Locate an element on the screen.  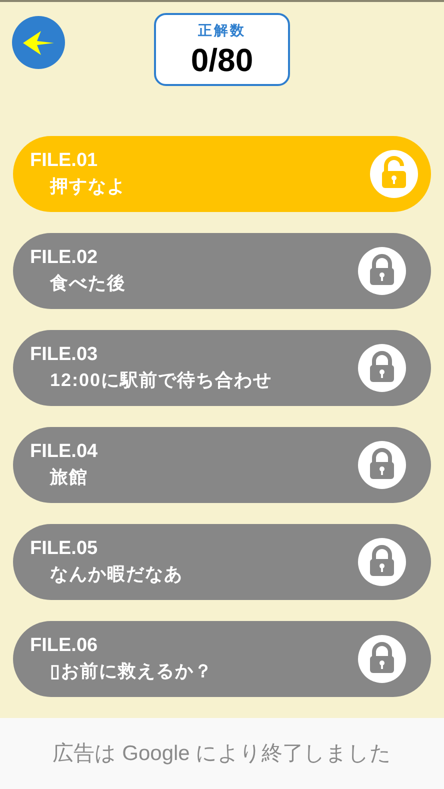
file-number: FILE.03 is located at coordinates (64, 355).